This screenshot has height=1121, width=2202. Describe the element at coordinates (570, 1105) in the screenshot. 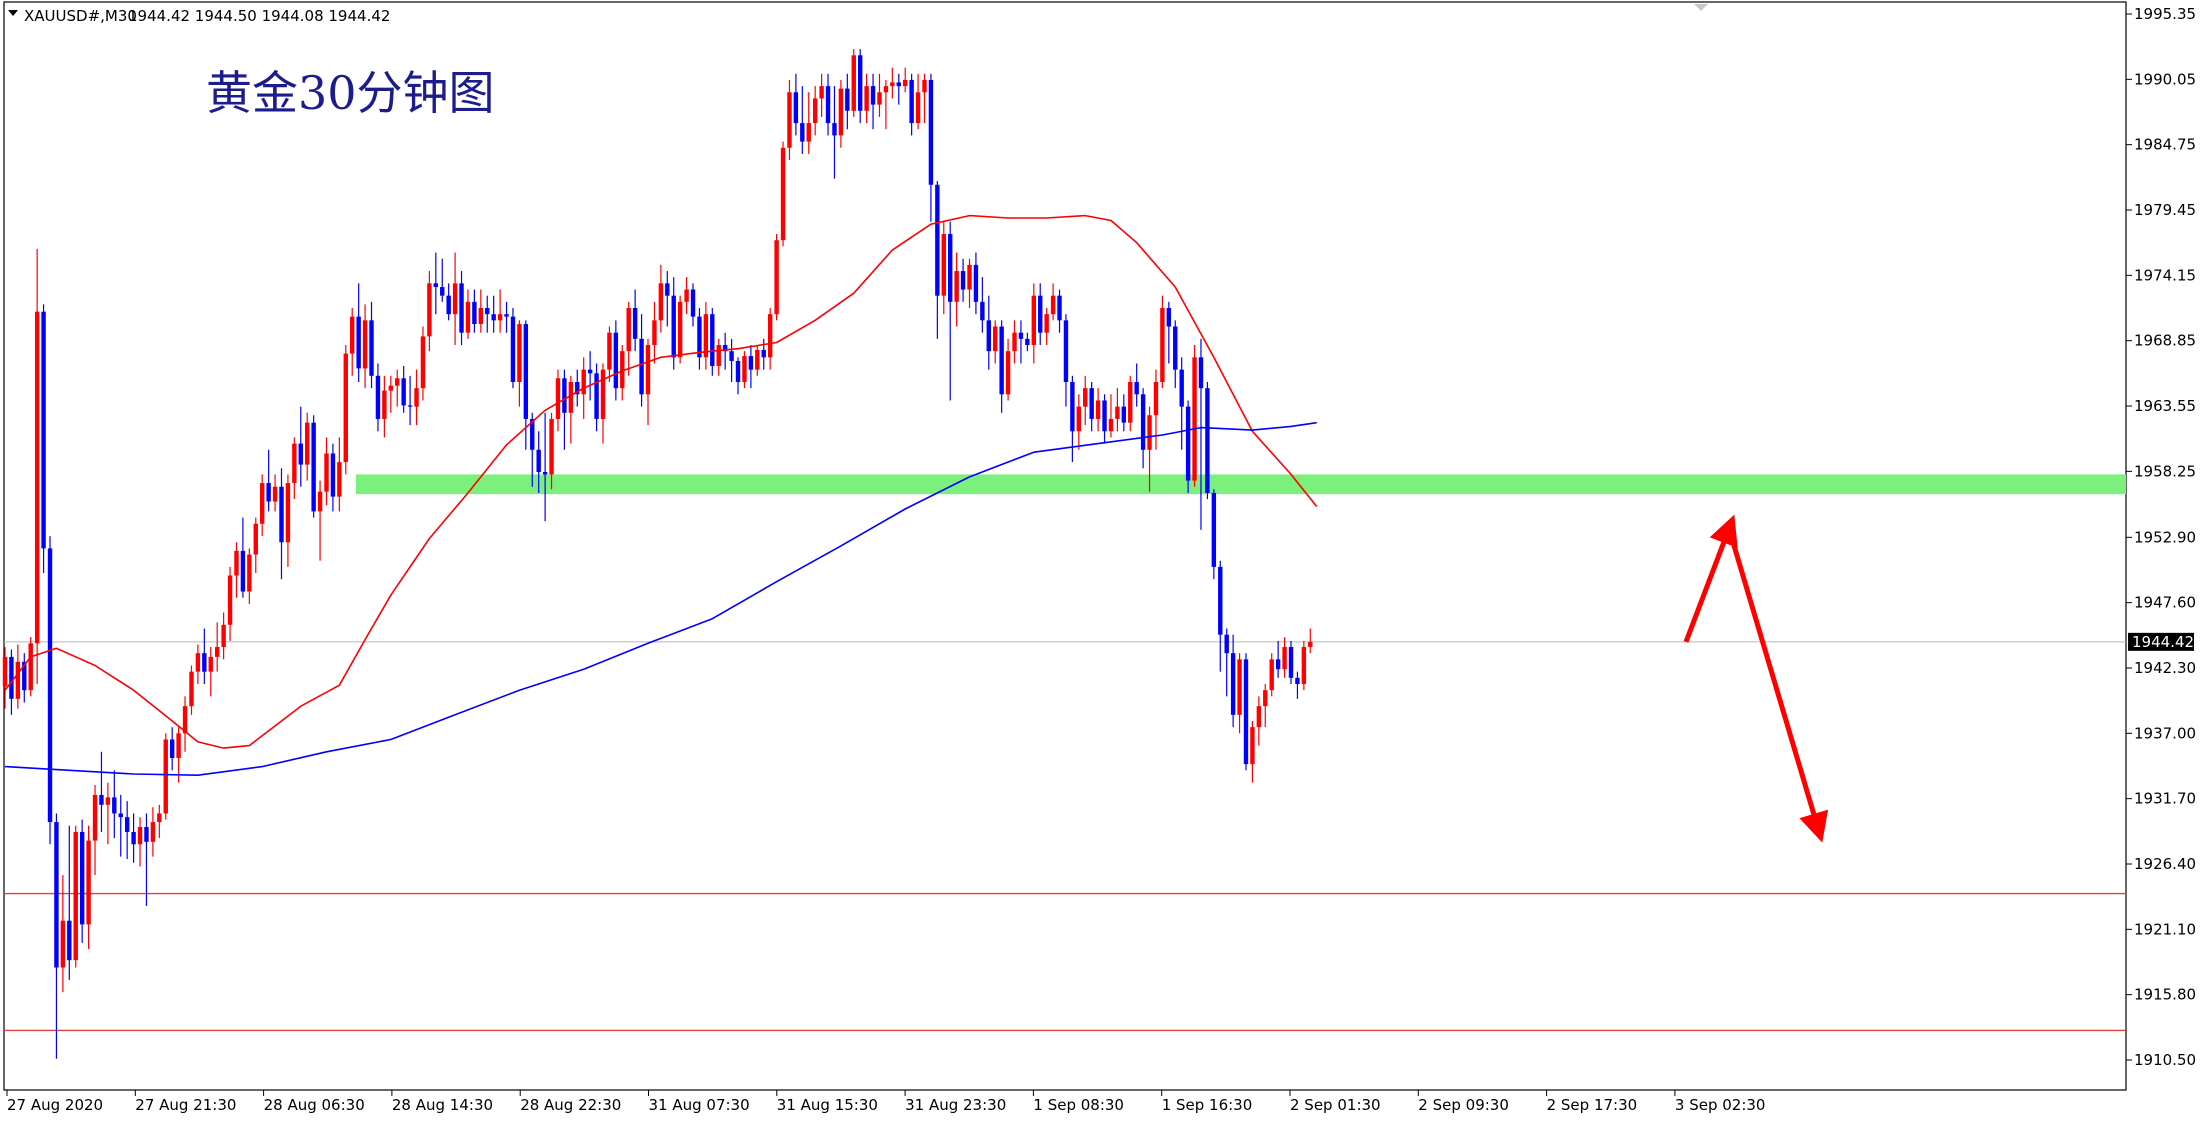

I see `x-tick-label: 28 Aug 22:30` at that location.